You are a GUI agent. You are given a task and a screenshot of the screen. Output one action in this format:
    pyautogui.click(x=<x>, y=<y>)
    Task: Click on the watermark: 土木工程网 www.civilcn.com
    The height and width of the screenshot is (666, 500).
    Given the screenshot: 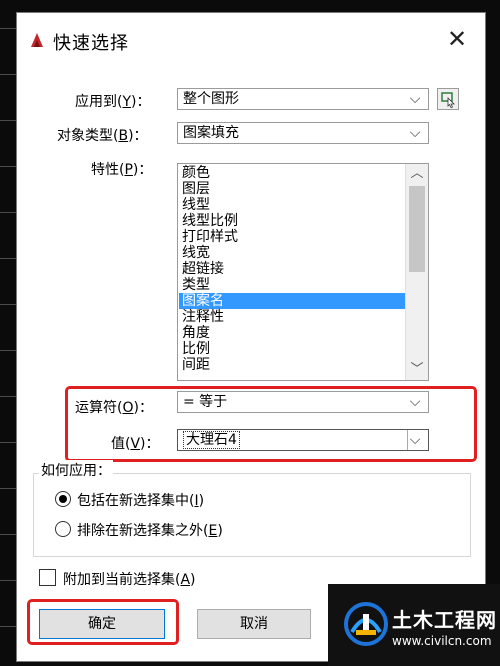 What is the action you would take?
    pyautogui.click(x=414, y=625)
    